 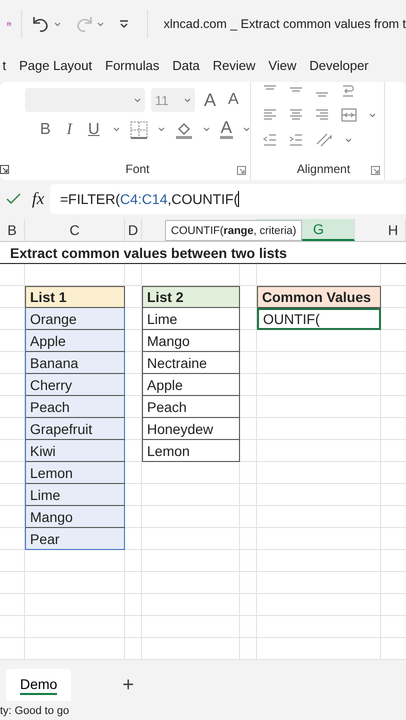 I want to click on function-tooltip: COUNTIF(range, criteria), so click(x=233, y=230).